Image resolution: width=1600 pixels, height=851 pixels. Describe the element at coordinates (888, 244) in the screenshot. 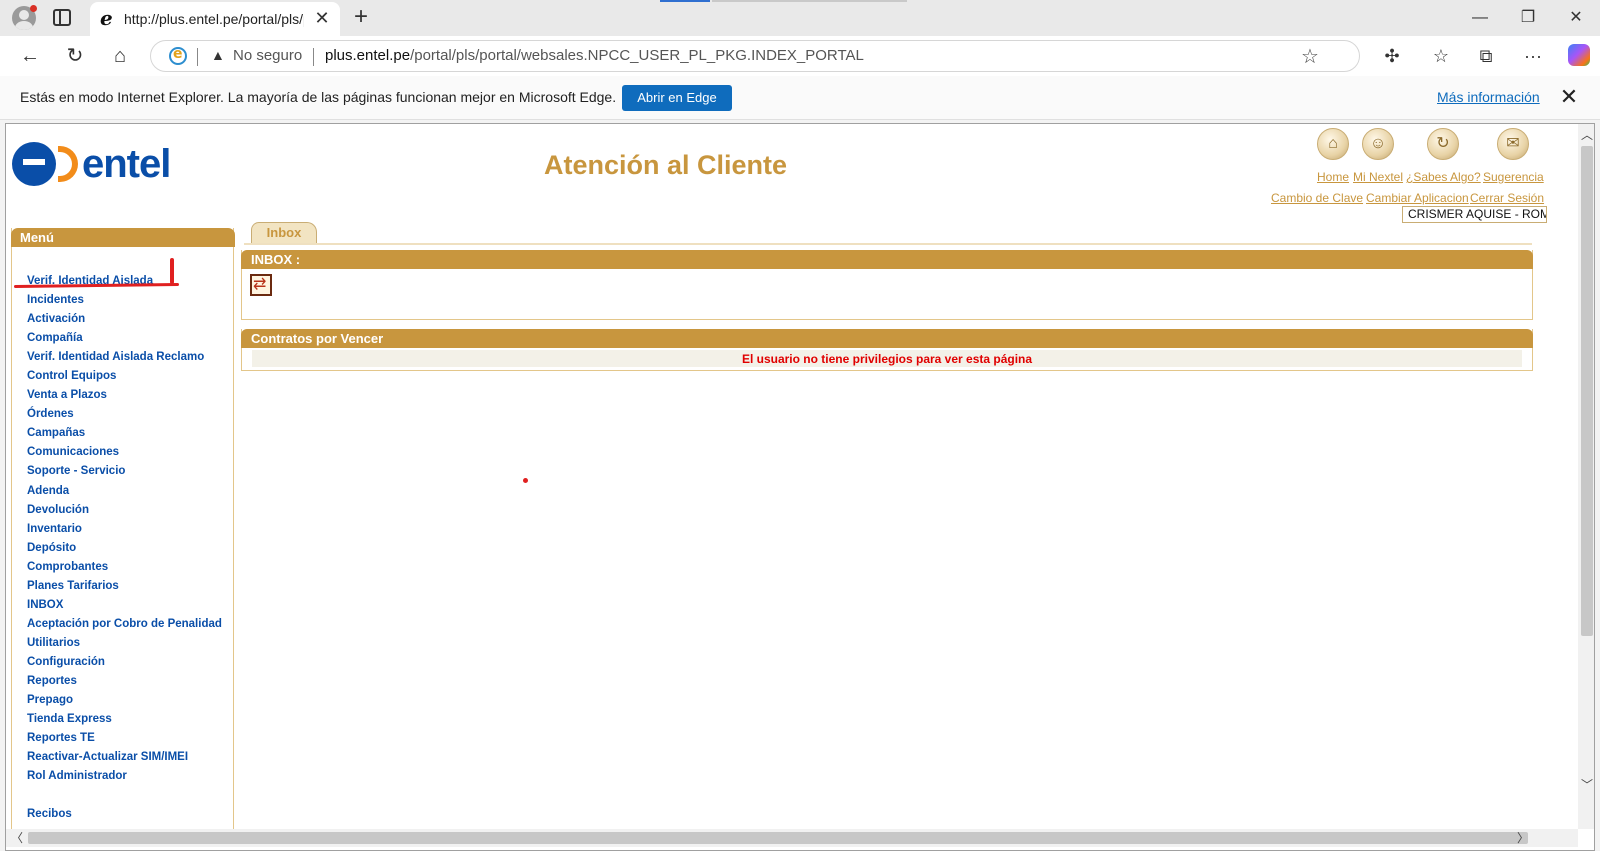

I see `tab-divider` at that location.